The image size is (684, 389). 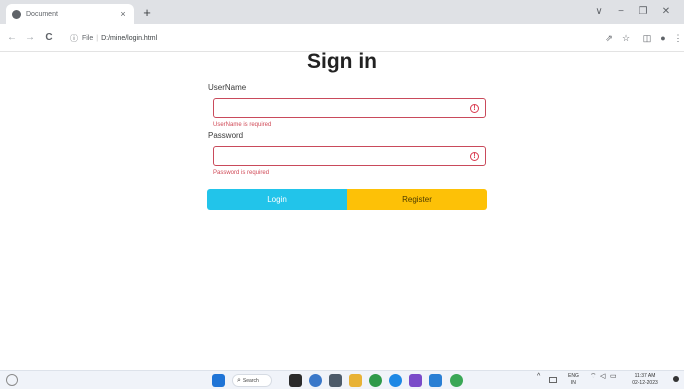 I want to click on username-input, so click(x=349, y=109).